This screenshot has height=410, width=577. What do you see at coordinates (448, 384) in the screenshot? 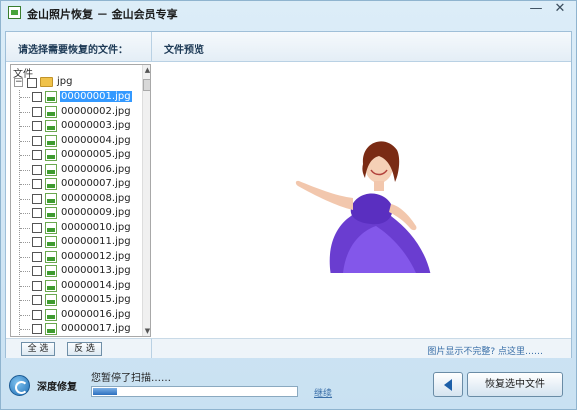
I see `back-arrow-button` at bounding box center [448, 384].